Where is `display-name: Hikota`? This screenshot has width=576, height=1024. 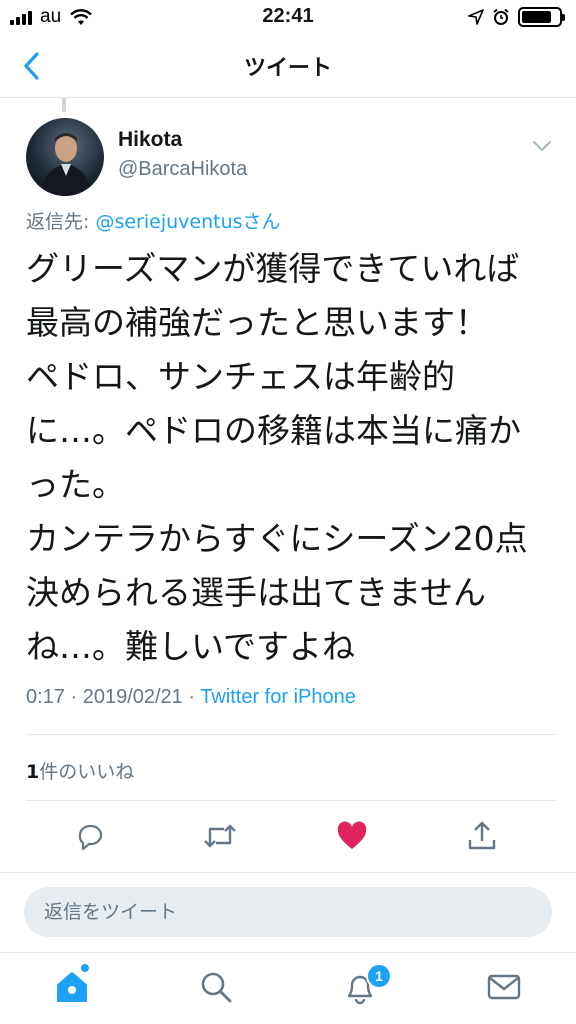
display-name: Hikota is located at coordinates (182, 140).